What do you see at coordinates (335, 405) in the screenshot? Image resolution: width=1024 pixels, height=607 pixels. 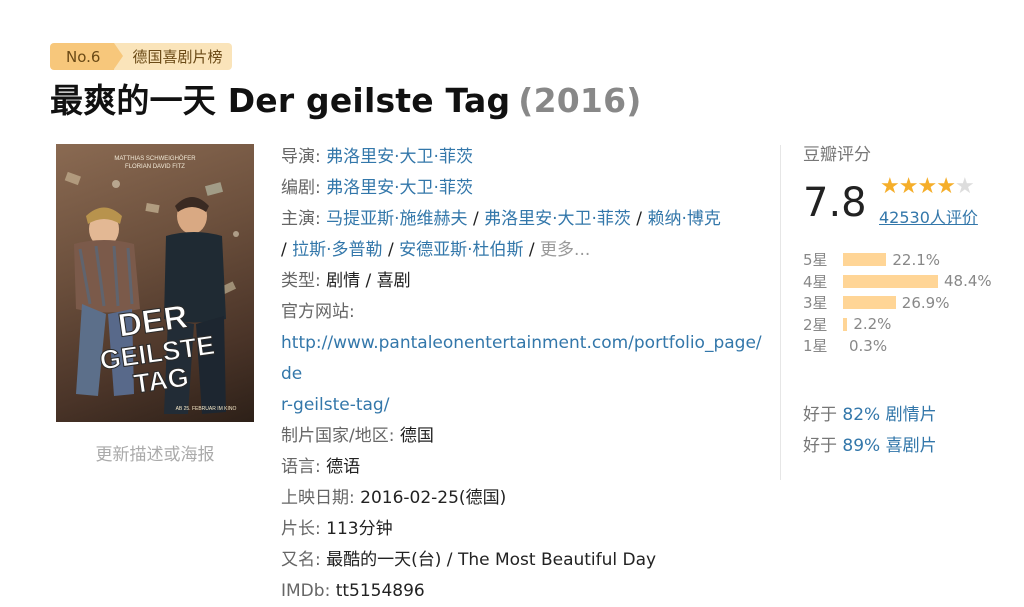 I see `official-site-link-part2: r-geilste-tag/` at bounding box center [335, 405].